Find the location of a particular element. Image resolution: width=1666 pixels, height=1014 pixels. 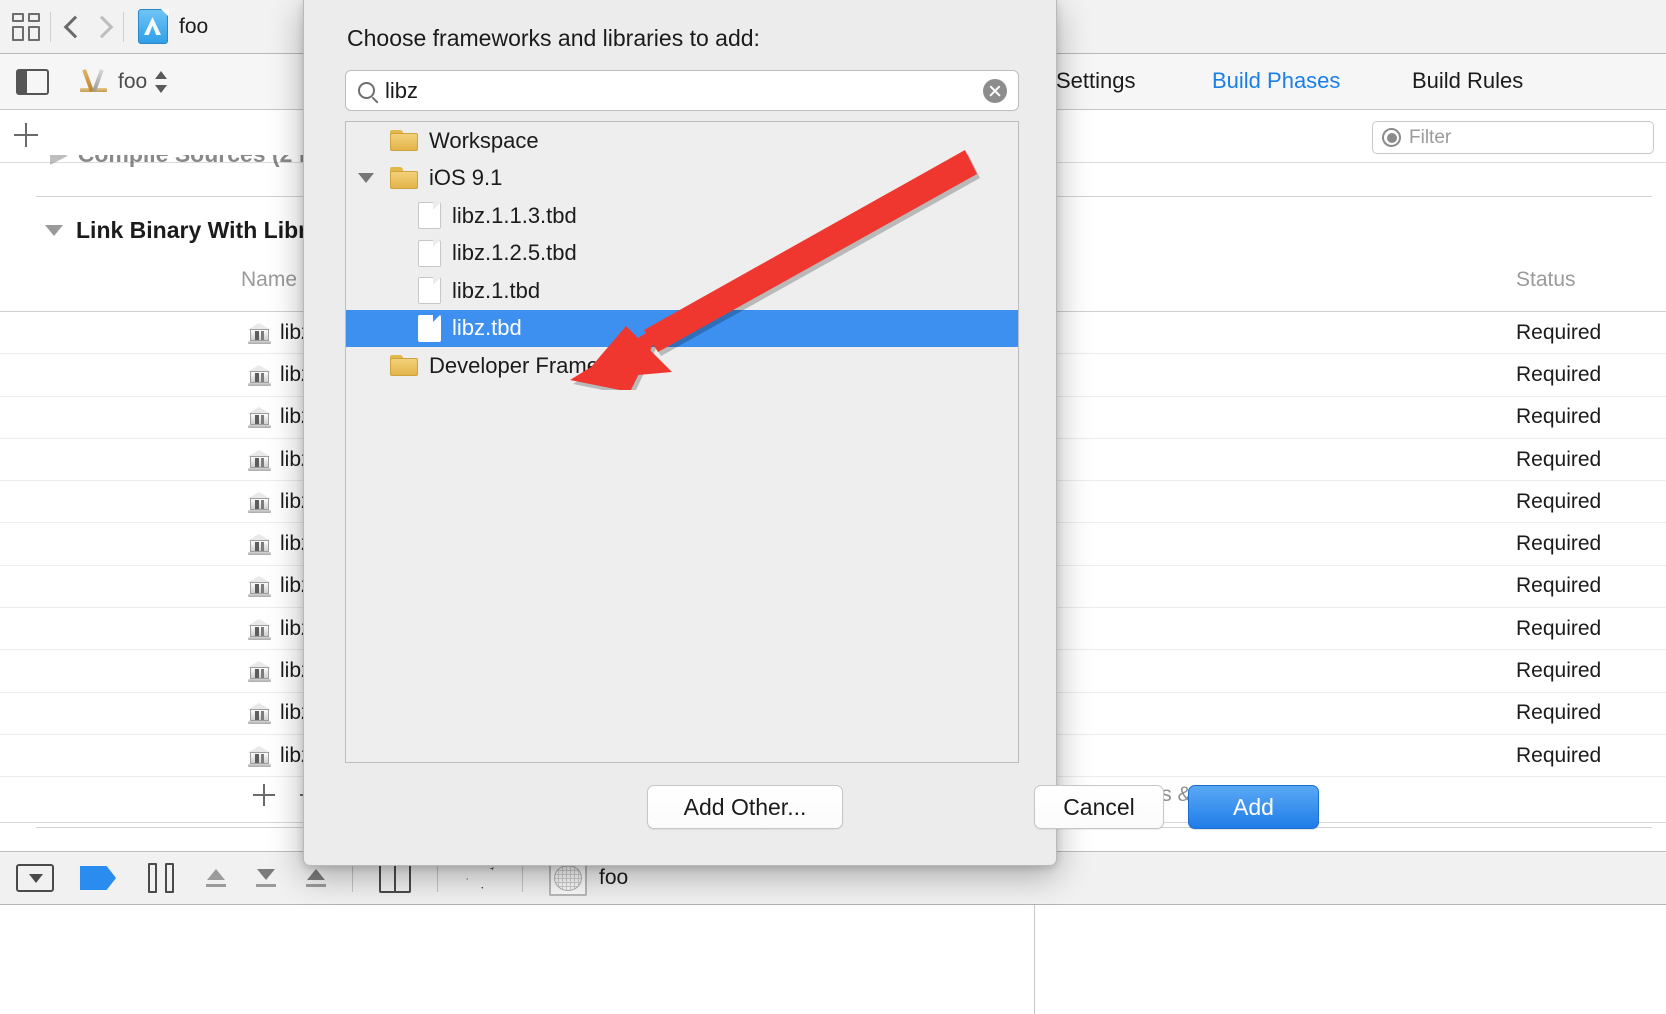

chevron-left-icon is located at coordinates (74, 27).